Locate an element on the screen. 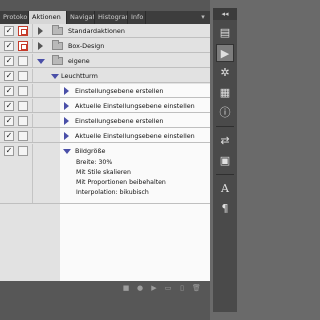 This screenshot has height=320, width=320. brush-presets-icon: ⇄ is located at coordinates (225, 141).